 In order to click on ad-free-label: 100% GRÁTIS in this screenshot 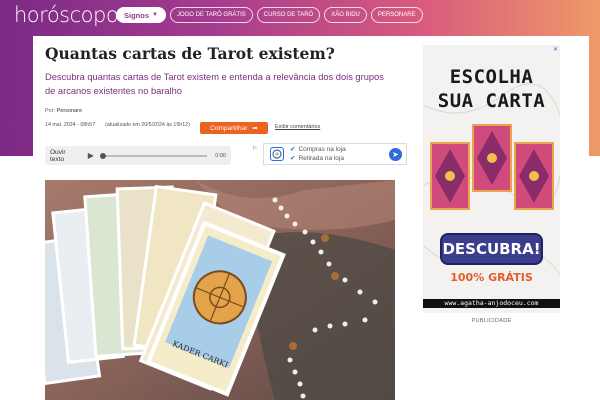, I will do `click(491, 277)`.